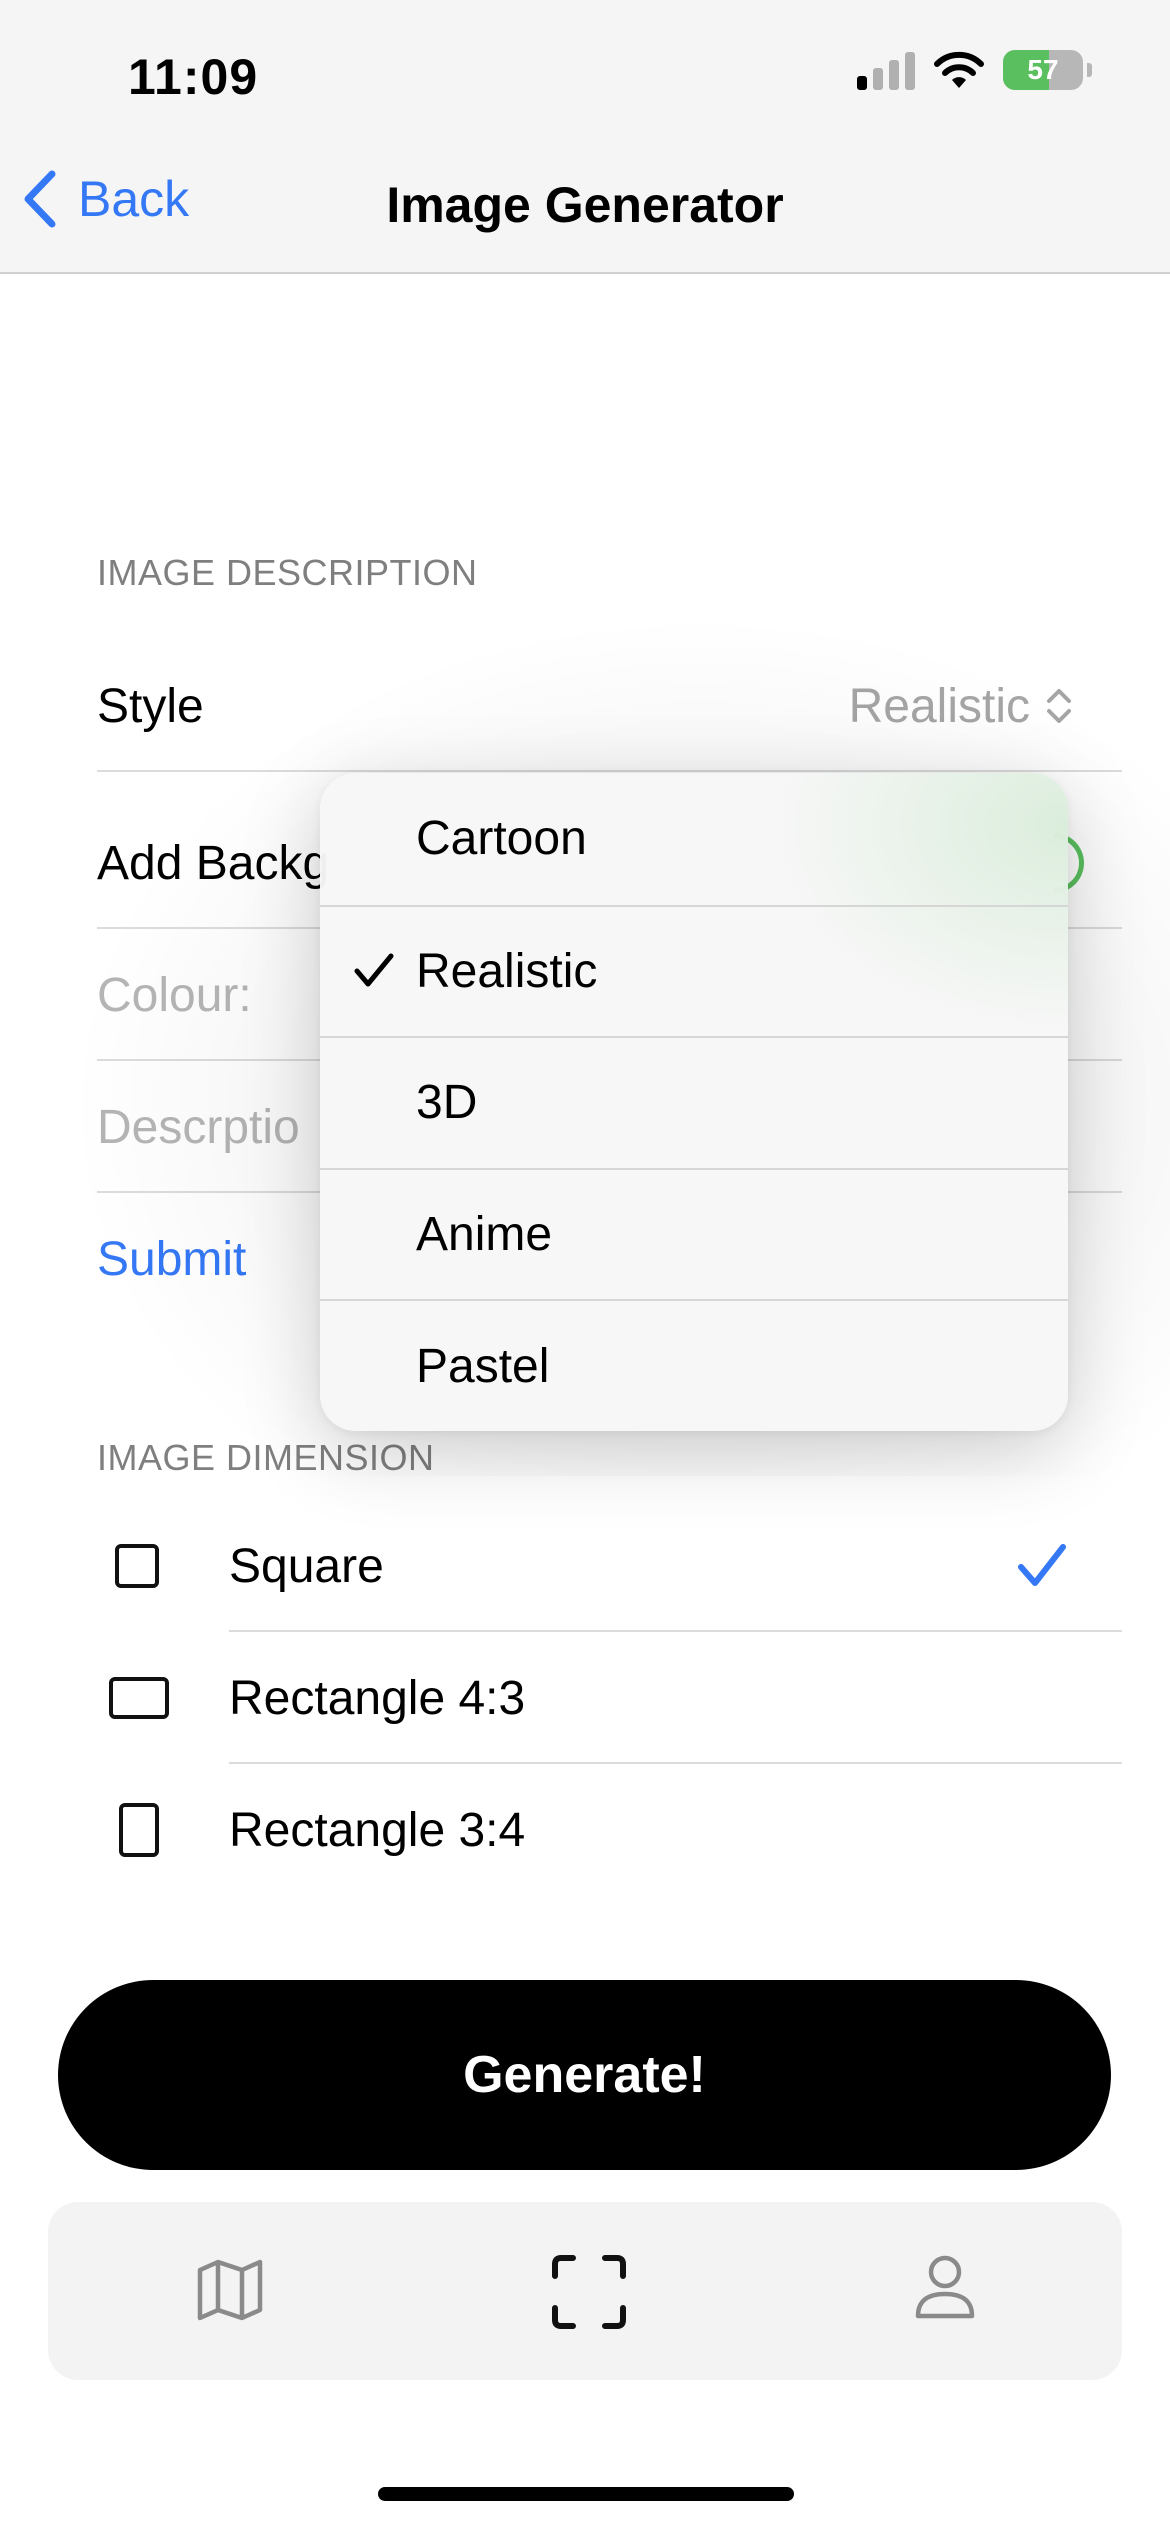  What do you see at coordinates (171, 1259) in the screenshot?
I see `submit-button: Submit` at bounding box center [171, 1259].